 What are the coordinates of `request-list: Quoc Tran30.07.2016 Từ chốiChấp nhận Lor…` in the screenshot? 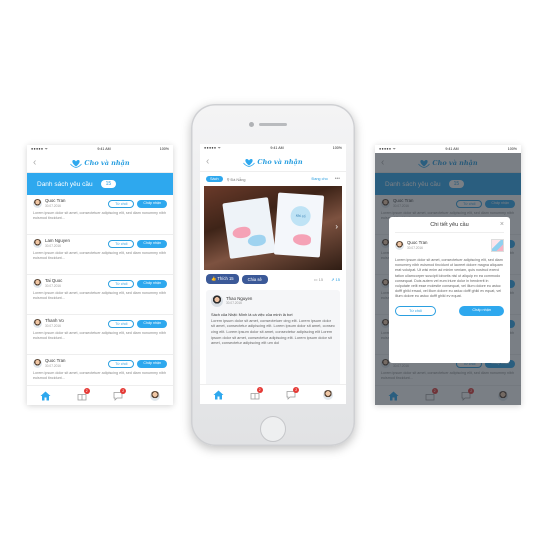 It's located at (100, 295).